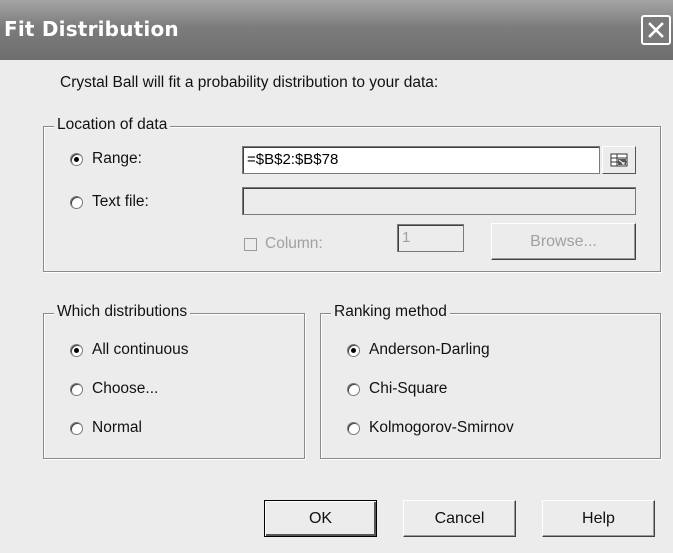 The image size is (673, 553). I want to click on ranking-option: Kolmogorov-Smirnov, so click(430, 428).